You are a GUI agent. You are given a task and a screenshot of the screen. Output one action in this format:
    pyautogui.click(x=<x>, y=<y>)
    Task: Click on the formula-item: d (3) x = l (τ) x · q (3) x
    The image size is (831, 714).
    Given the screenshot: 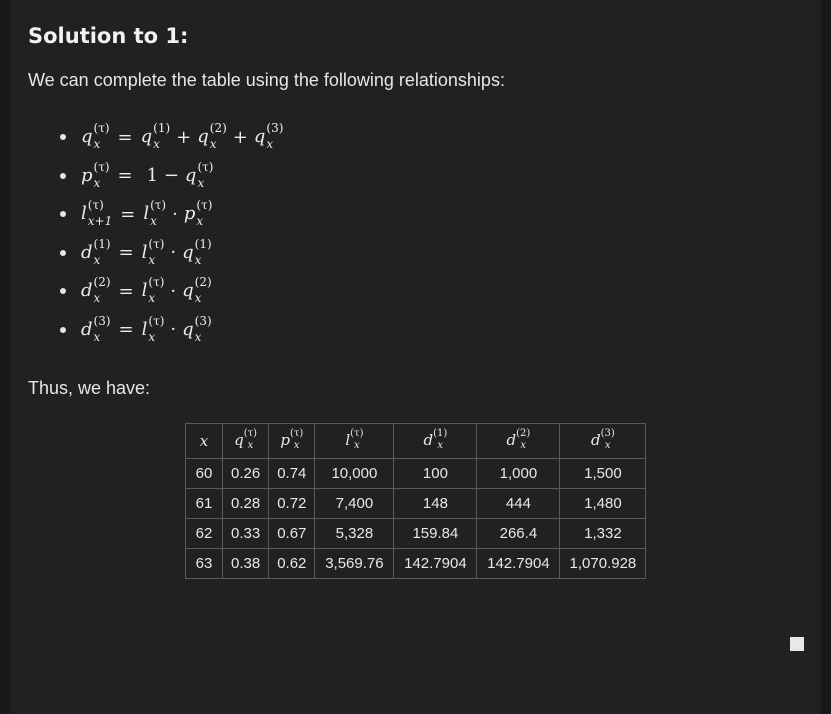 What is the action you would take?
    pyautogui.click(x=171, y=330)
    